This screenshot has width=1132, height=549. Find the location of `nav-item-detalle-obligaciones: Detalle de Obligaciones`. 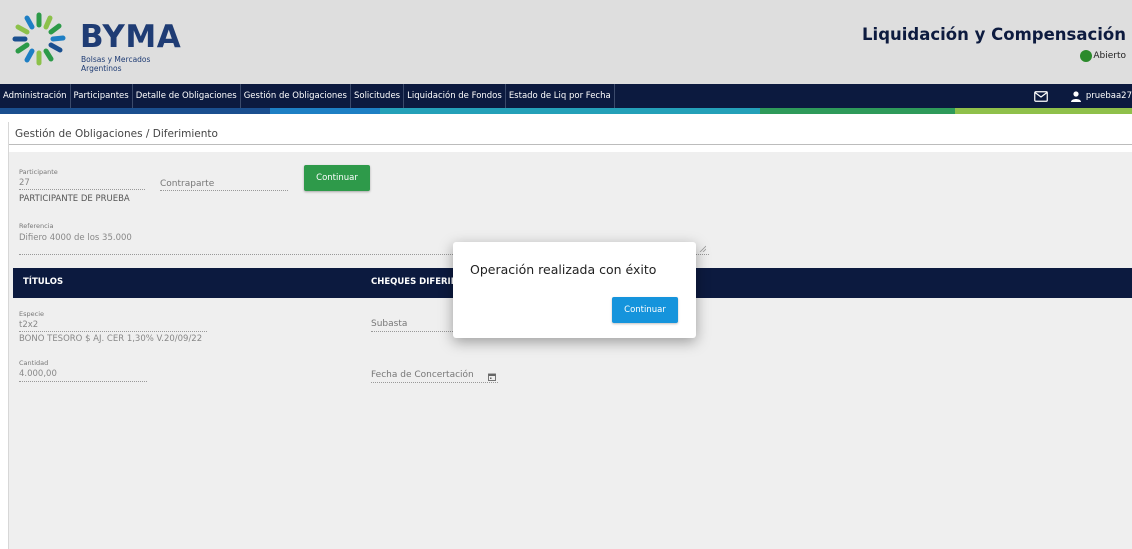

nav-item-detalle-obligaciones: Detalle de Obligaciones is located at coordinates (187, 96).